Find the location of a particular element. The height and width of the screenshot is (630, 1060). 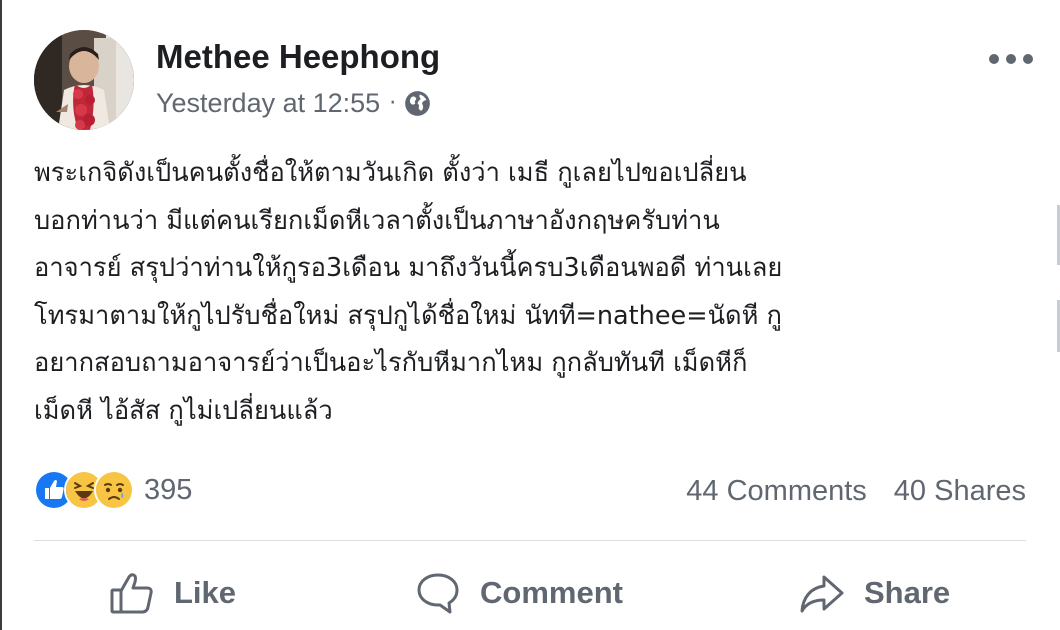

comment-label: Comment is located at coordinates (551, 592).